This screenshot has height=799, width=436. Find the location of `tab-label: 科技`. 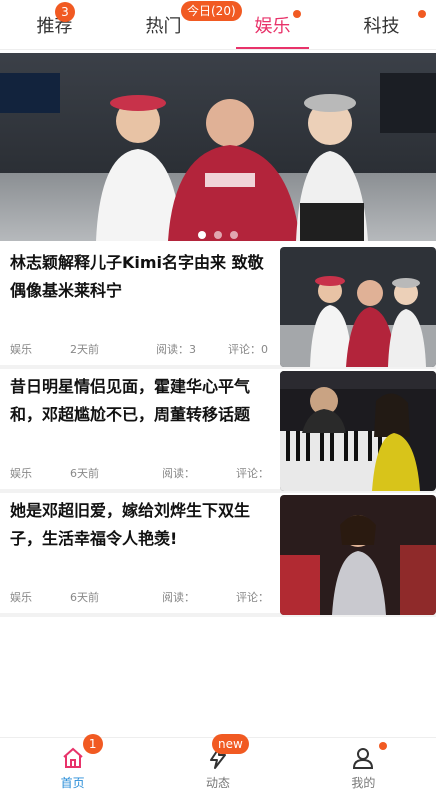

tab-label: 科技 is located at coordinates (381, 26).